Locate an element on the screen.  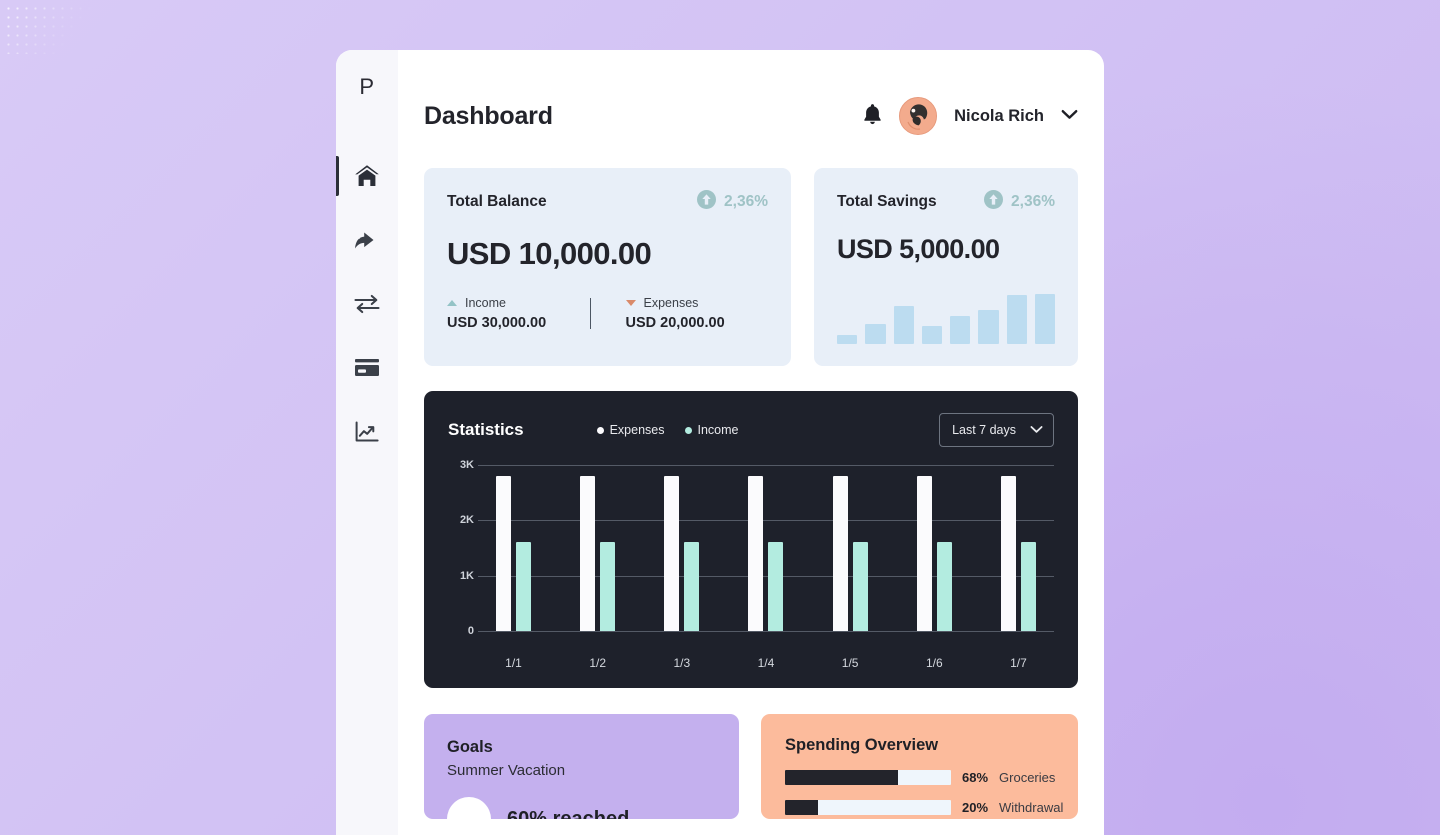
x-axis-tick: 1/7 is located at coordinates (1018, 663).